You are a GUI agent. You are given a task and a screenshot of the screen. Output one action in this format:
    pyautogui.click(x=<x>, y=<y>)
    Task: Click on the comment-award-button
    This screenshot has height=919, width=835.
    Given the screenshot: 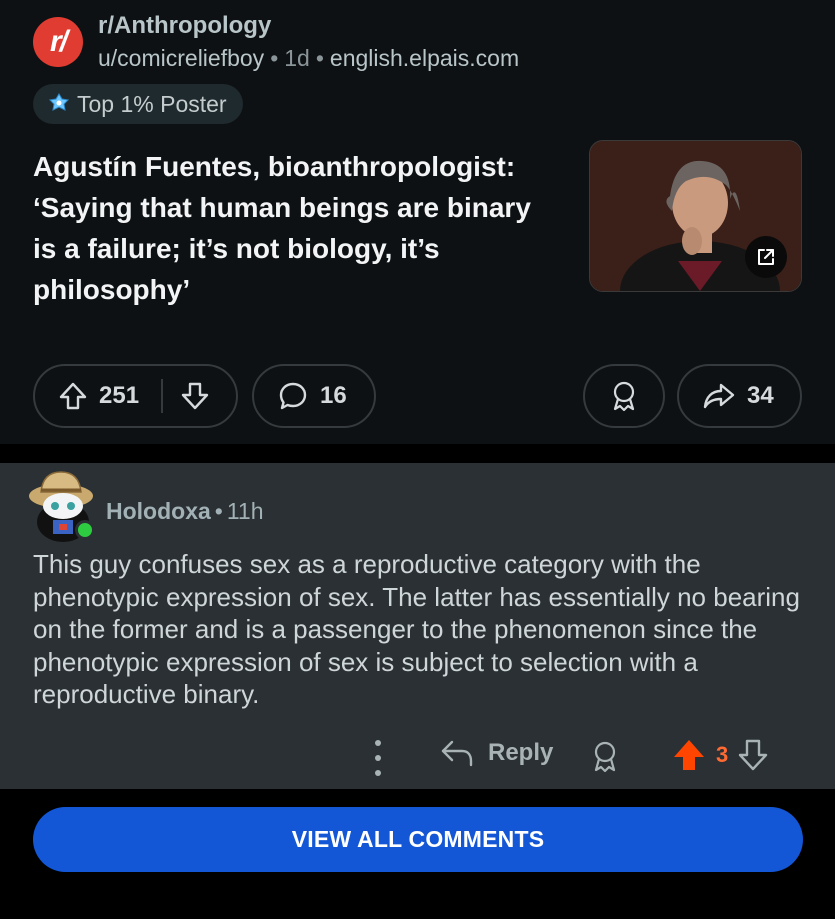 What is the action you would take?
    pyautogui.click(x=605, y=759)
    